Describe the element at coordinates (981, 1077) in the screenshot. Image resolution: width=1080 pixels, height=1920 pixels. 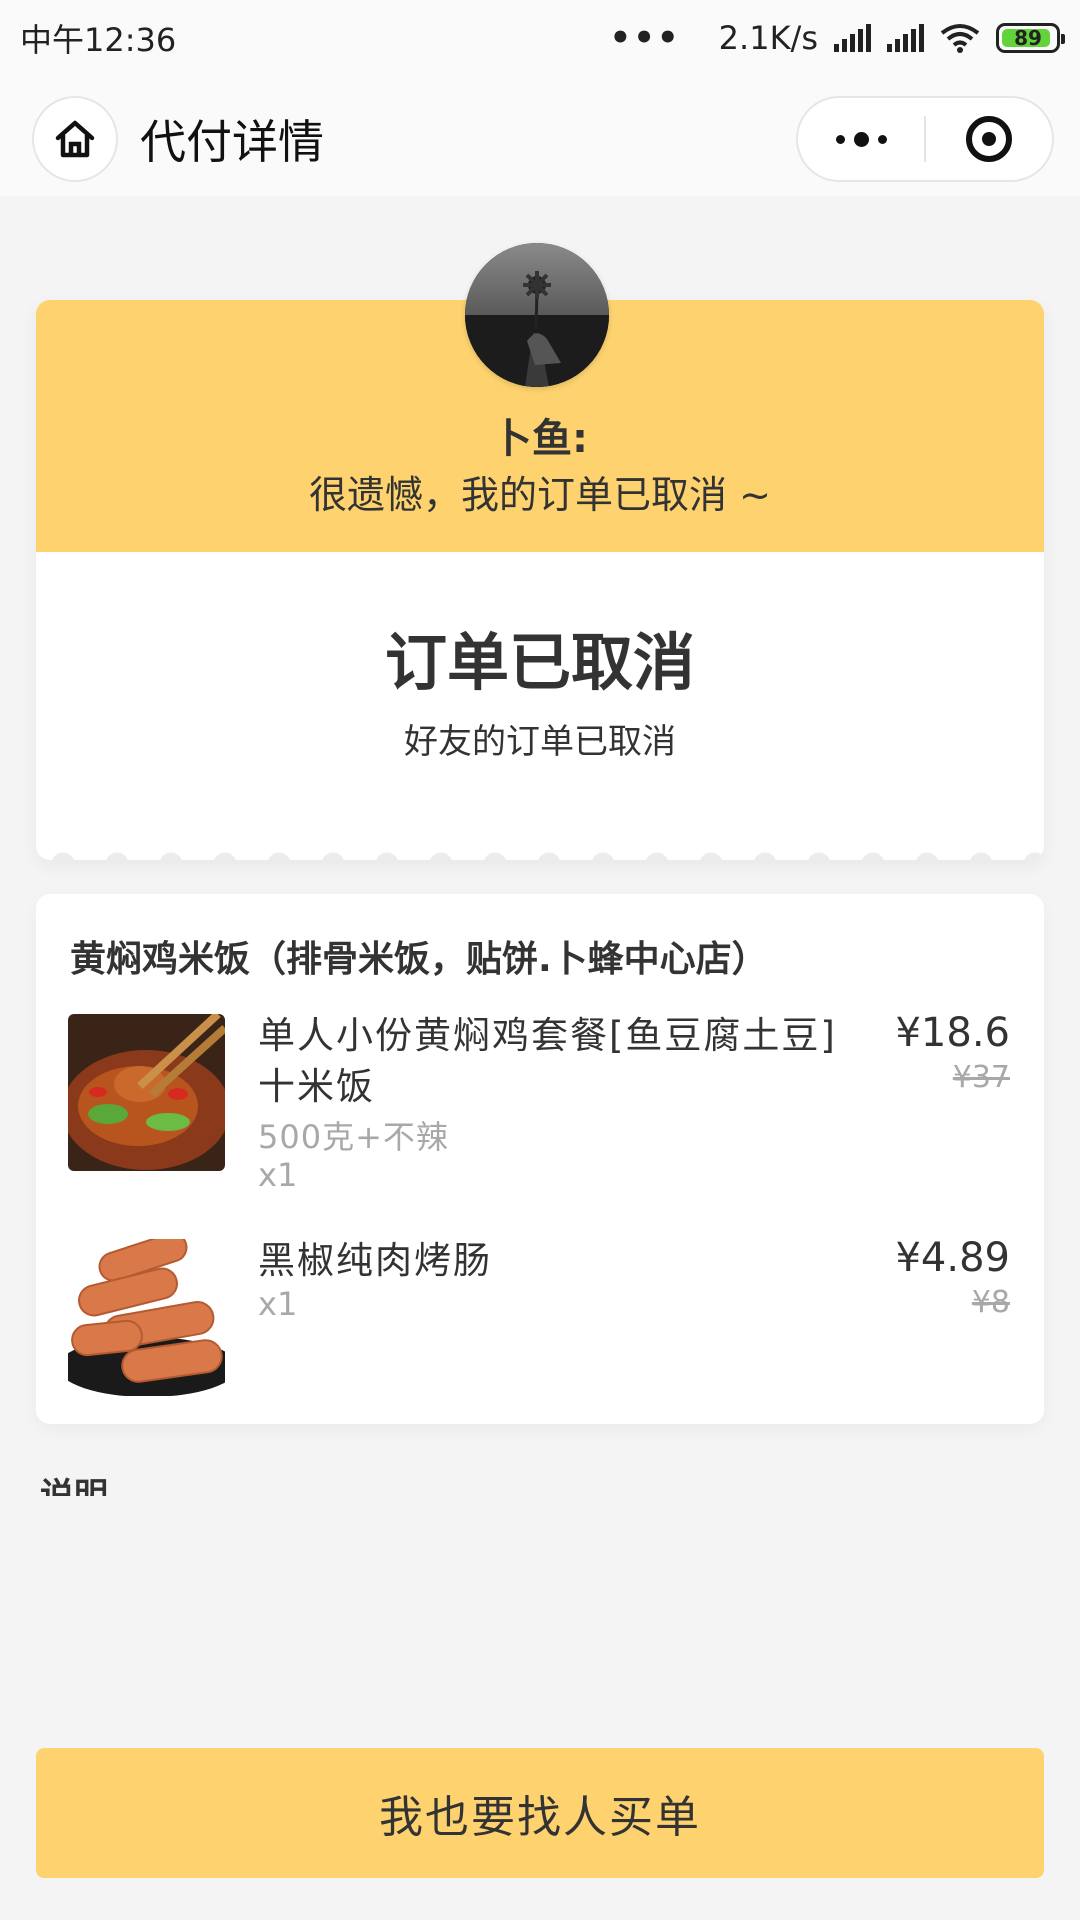
I see `item-original-price: ¥37` at that location.